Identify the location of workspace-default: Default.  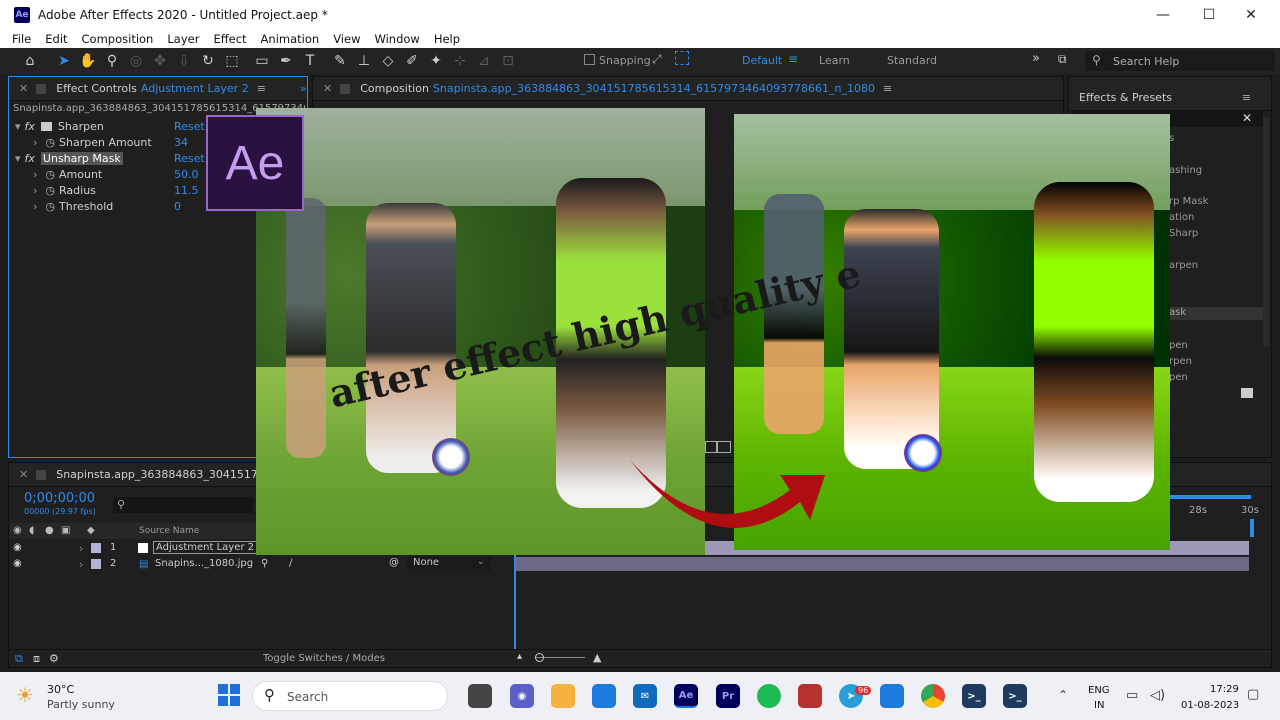
(762, 60).